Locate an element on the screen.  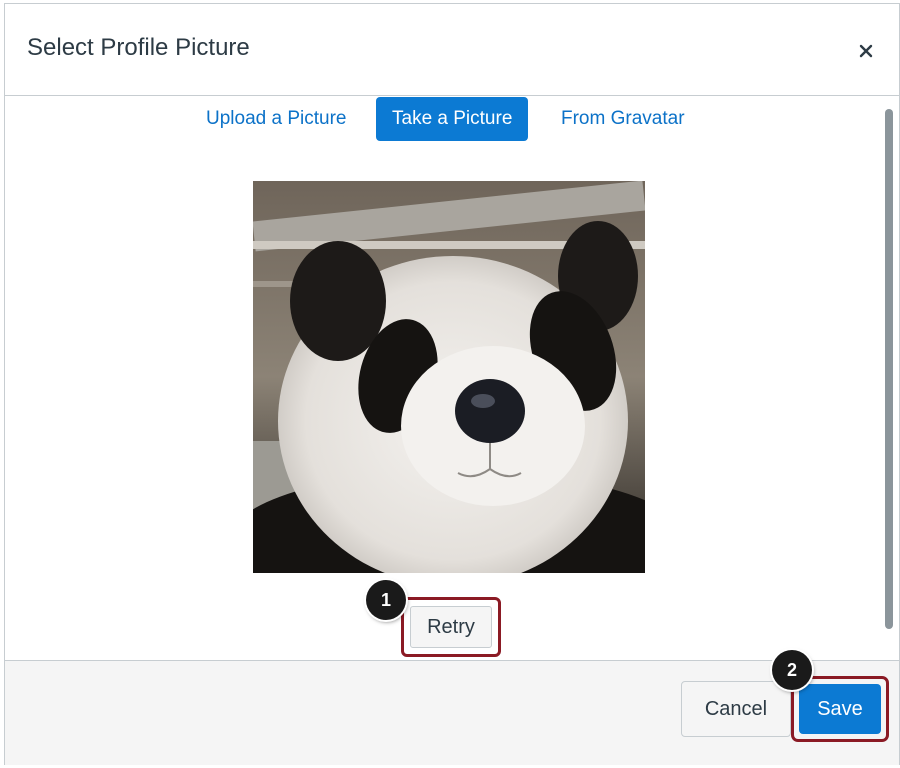
dialog-footer: Cancel Save is located at coordinates (452, 712).